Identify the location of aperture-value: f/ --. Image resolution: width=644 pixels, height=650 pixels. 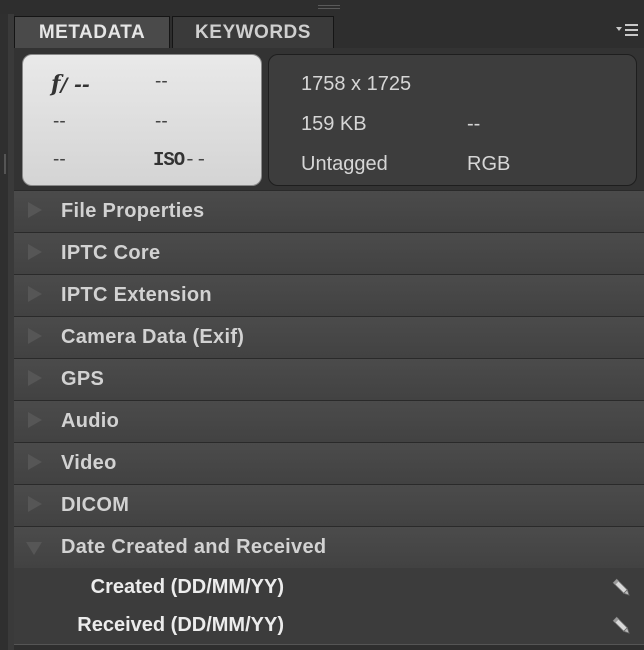
(70, 84).